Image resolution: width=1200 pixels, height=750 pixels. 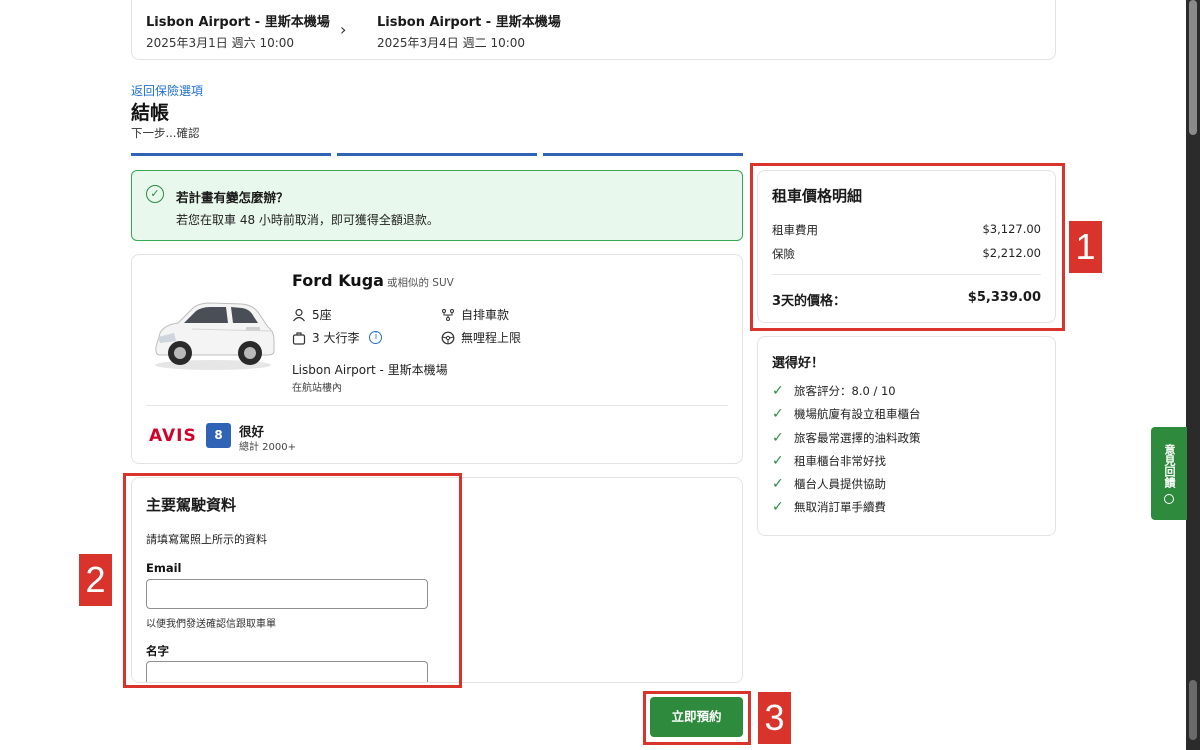 I want to click on transmission-feature: 自排車款, so click(x=475, y=314).